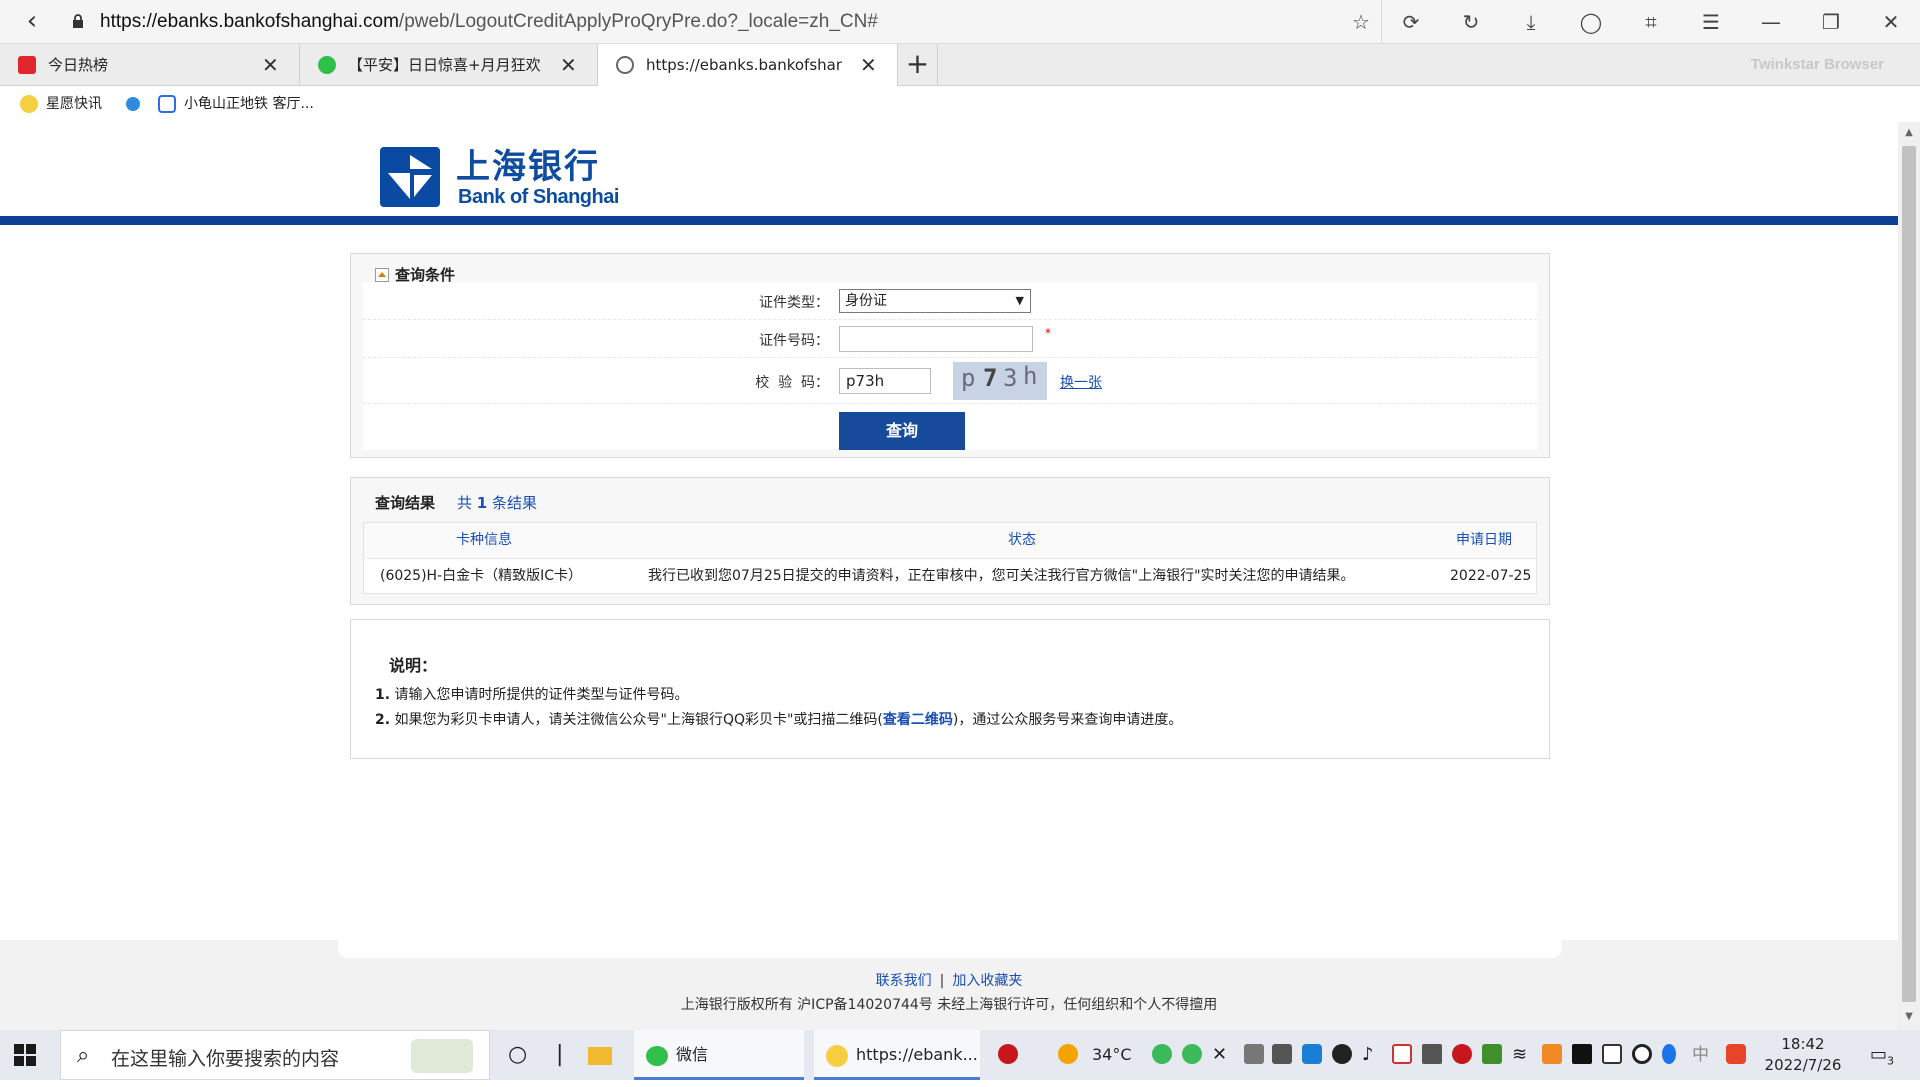 The height and width of the screenshot is (1087, 1920). I want to click on scrollbar: ▲ ▼, so click(1909, 576).